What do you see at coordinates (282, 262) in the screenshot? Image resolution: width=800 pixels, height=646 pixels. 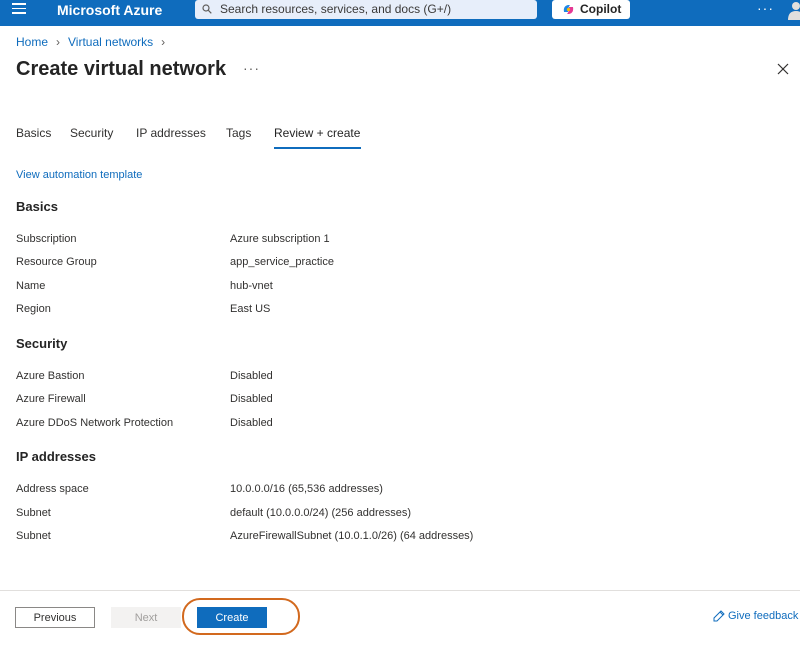 I see `resource-group-value: app_service_practice` at bounding box center [282, 262].